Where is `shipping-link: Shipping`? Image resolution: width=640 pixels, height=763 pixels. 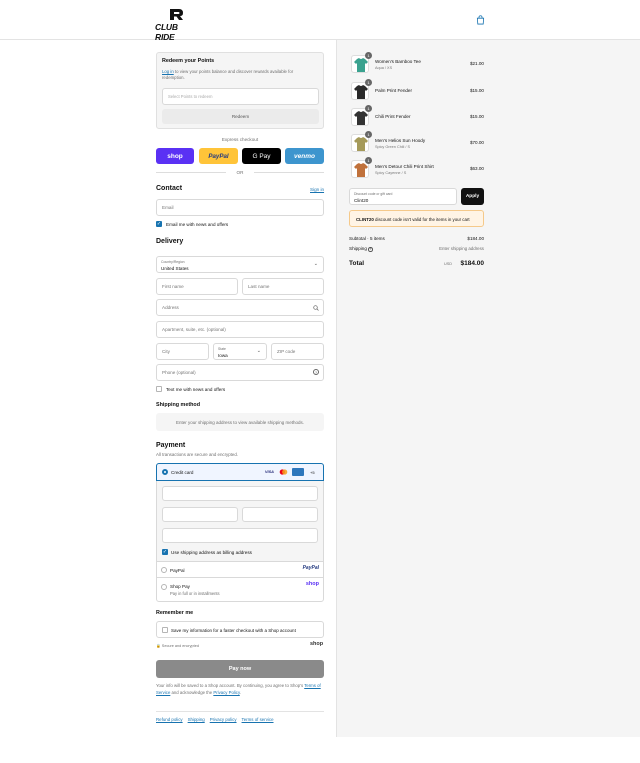 shipping-link: Shipping is located at coordinates (196, 719).